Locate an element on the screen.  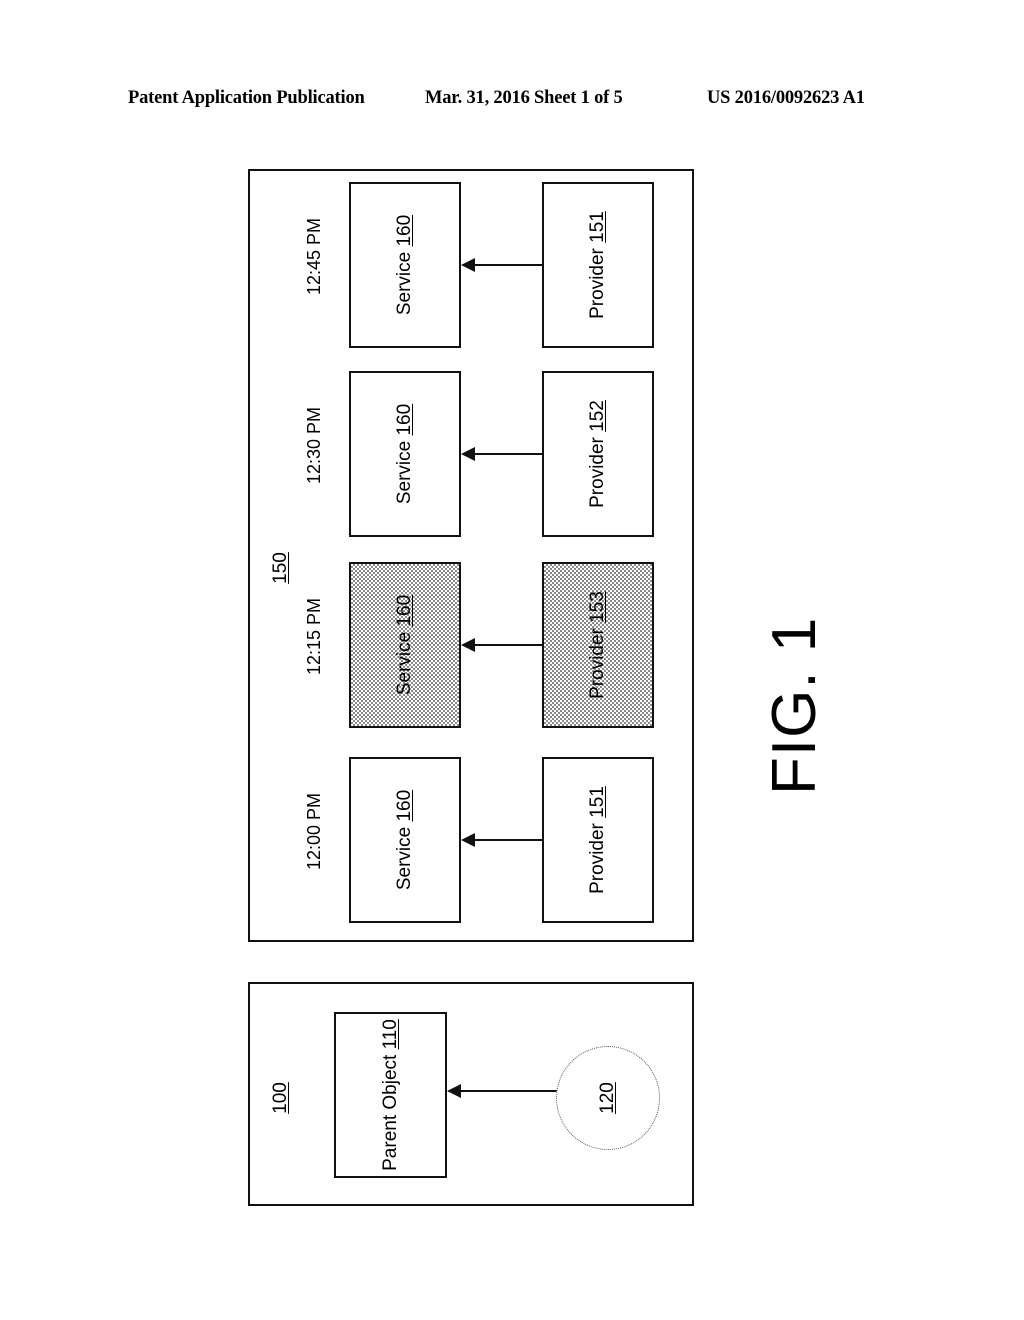
schedule-row: 12:45 PM Service 160 Provider 151 is located at coordinates (473, 265).